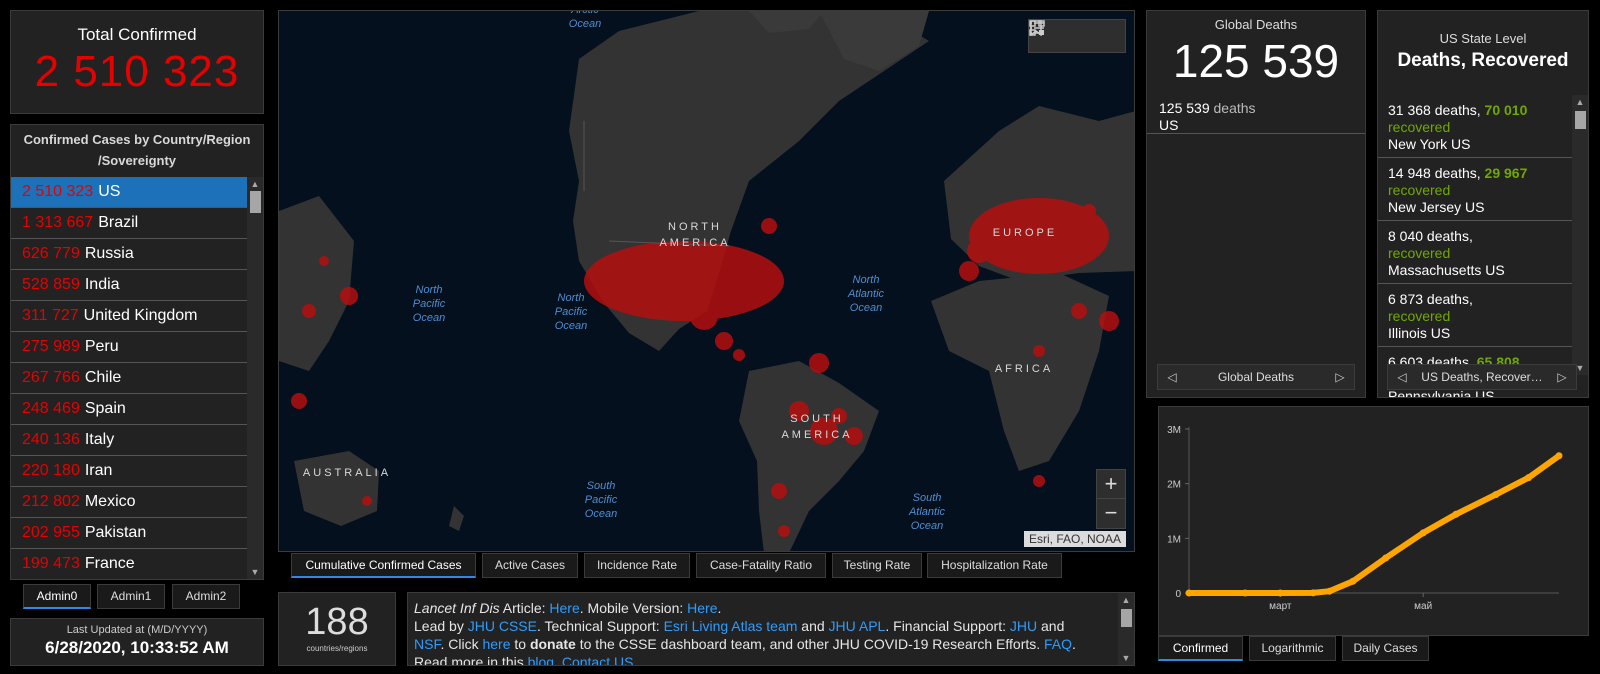 The height and width of the screenshot is (674, 1600). What do you see at coordinates (255, 378) in the screenshot?
I see `country-list-scrollbar: ▲ ▼` at bounding box center [255, 378].